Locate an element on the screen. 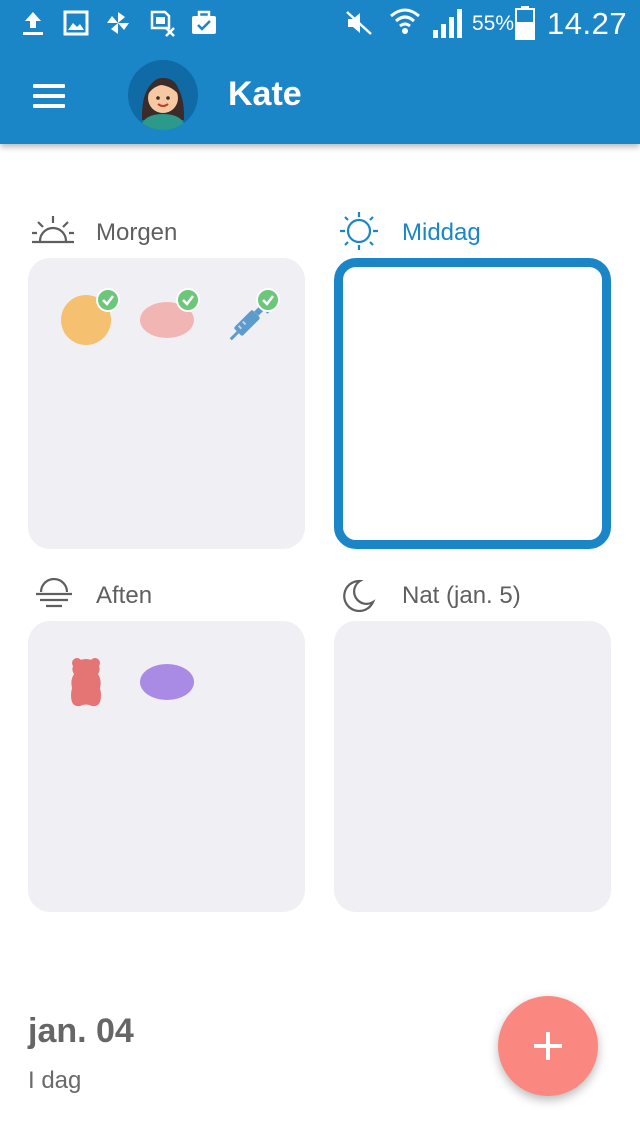 Image resolution: width=640 pixels, height=1138 pixels. oval-pill-icon is located at coordinates (167, 682).